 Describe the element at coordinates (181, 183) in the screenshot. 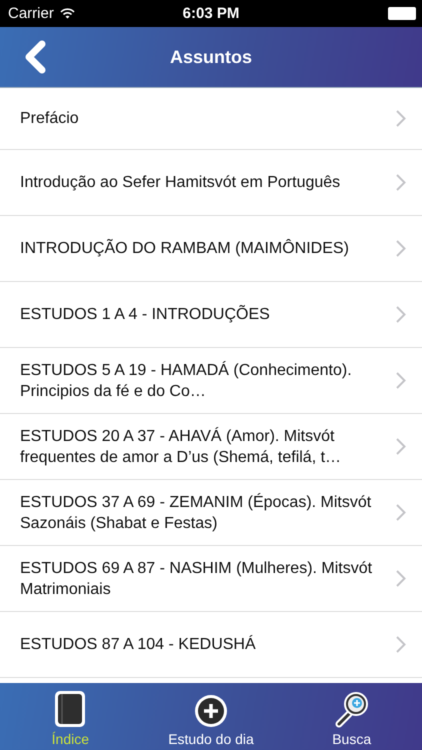

I see `item-title: Introdução ao Sefer Hamitsvót em Português` at that location.